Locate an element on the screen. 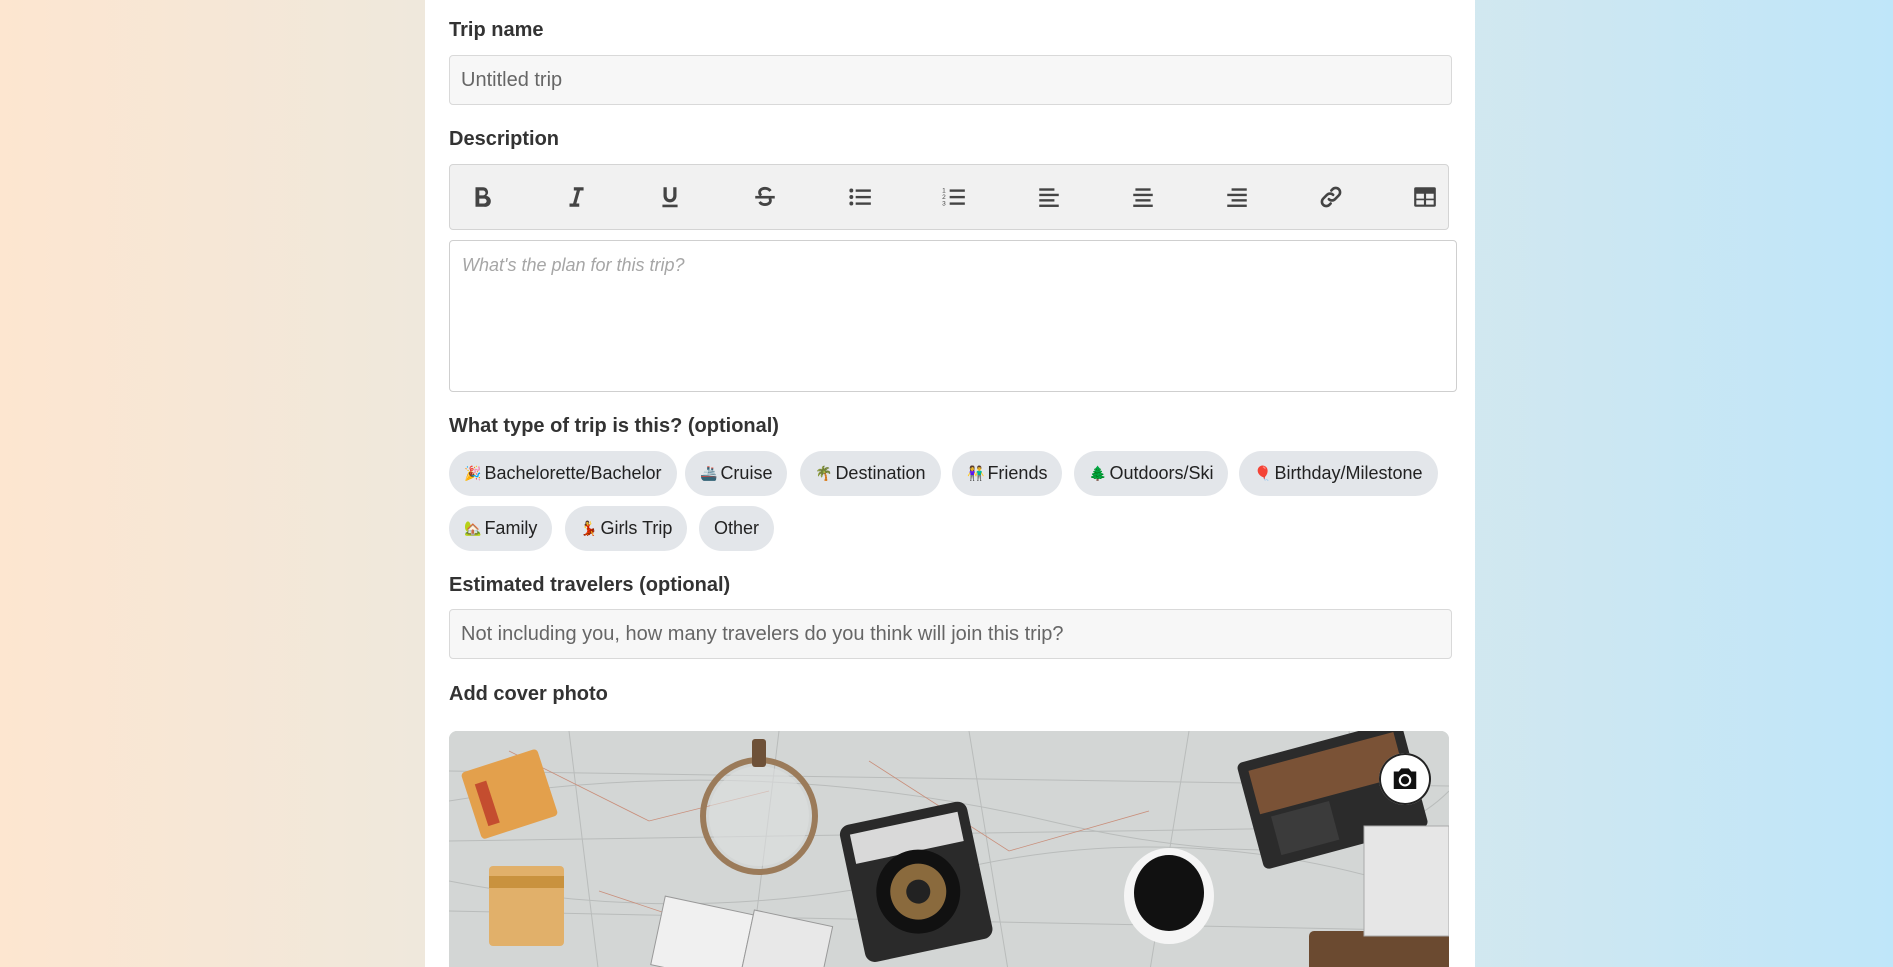  palm-tree-icon: 🌴 is located at coordinates (824, 473).